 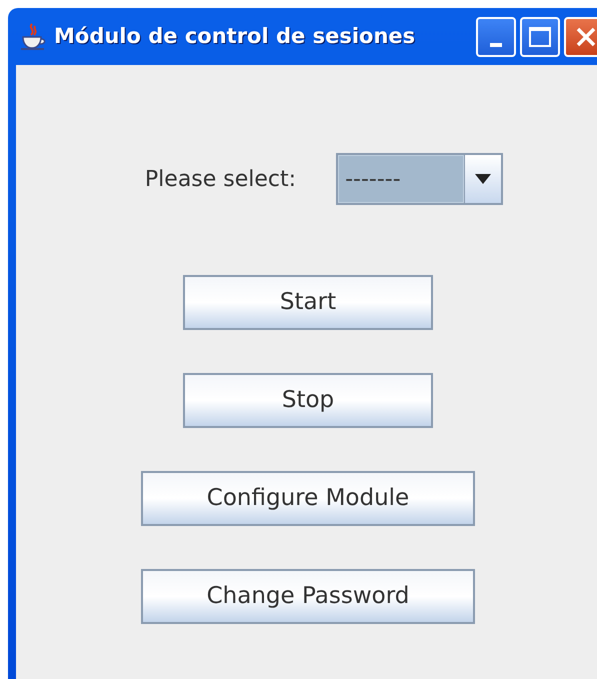 What do you see at coordinates (420, 179) in the screenshot?
I see `session-dropdown: -------` at bounding box center [420, 179].